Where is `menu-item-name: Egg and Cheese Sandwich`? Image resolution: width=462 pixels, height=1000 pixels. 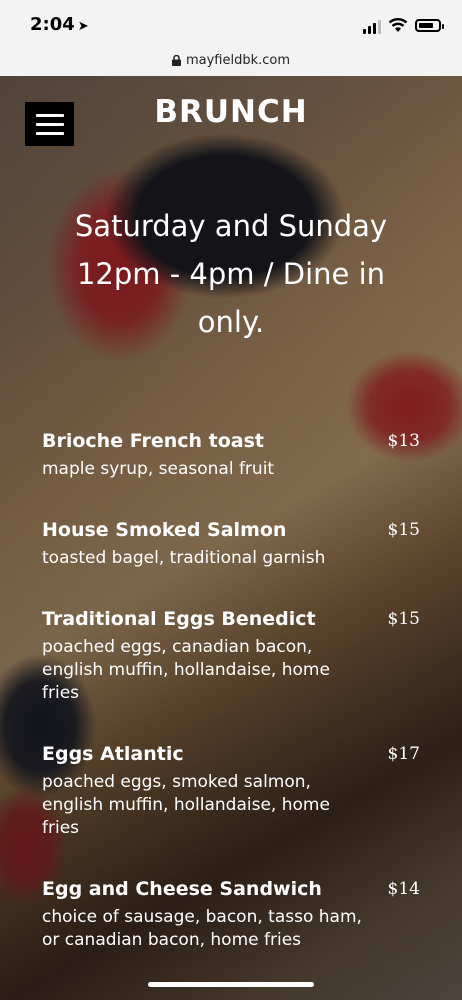 menu-item-name: Egg and Cheese Sandwich is located at coordinates (182, 889).